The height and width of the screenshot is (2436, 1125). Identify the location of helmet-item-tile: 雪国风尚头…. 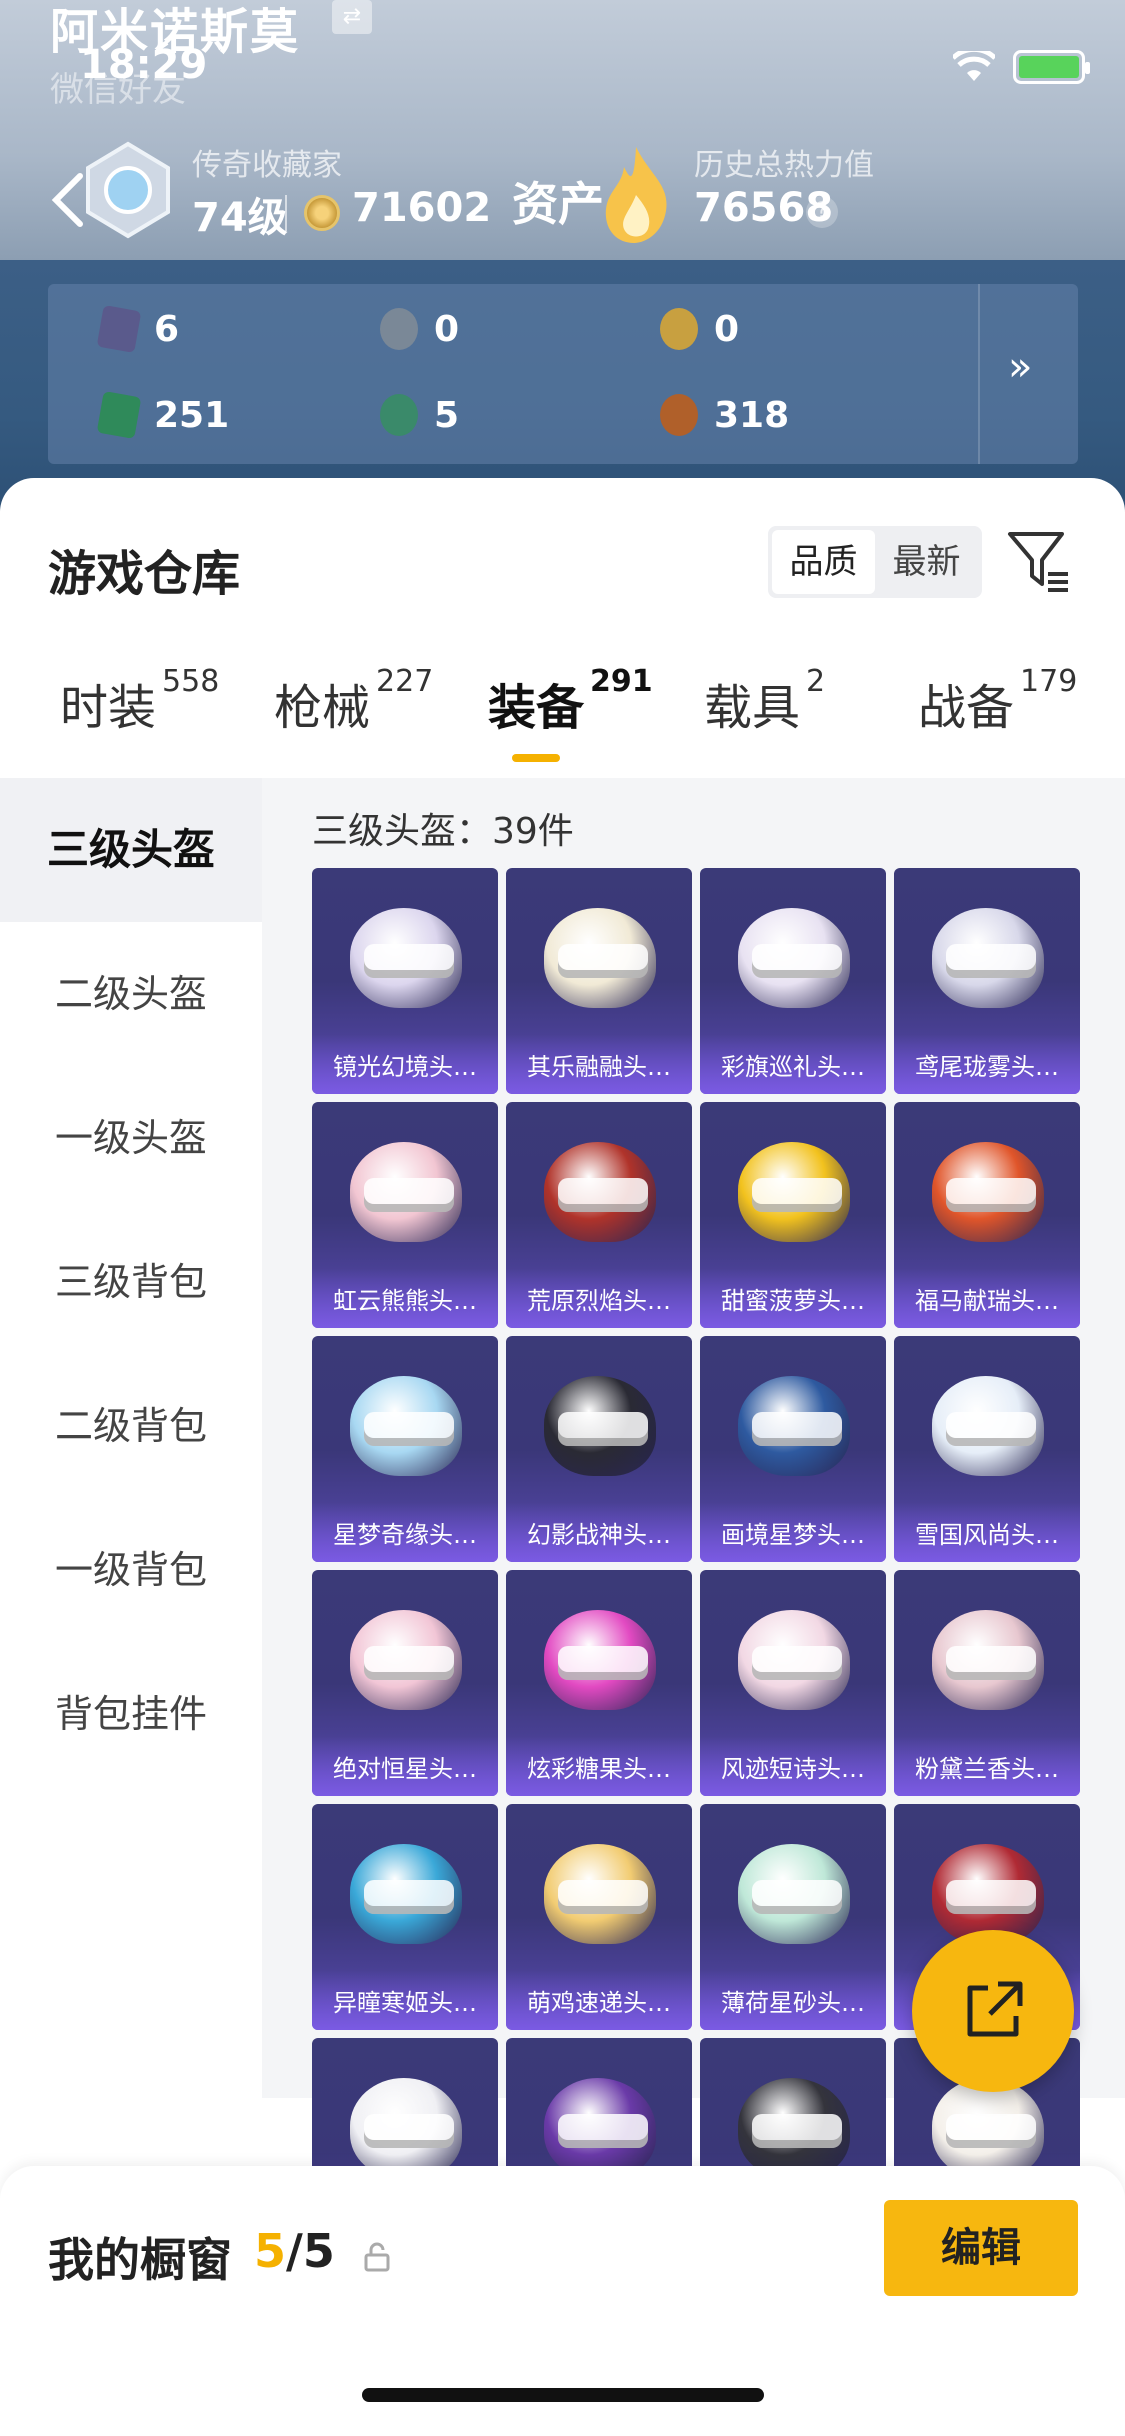
(987, 1449).